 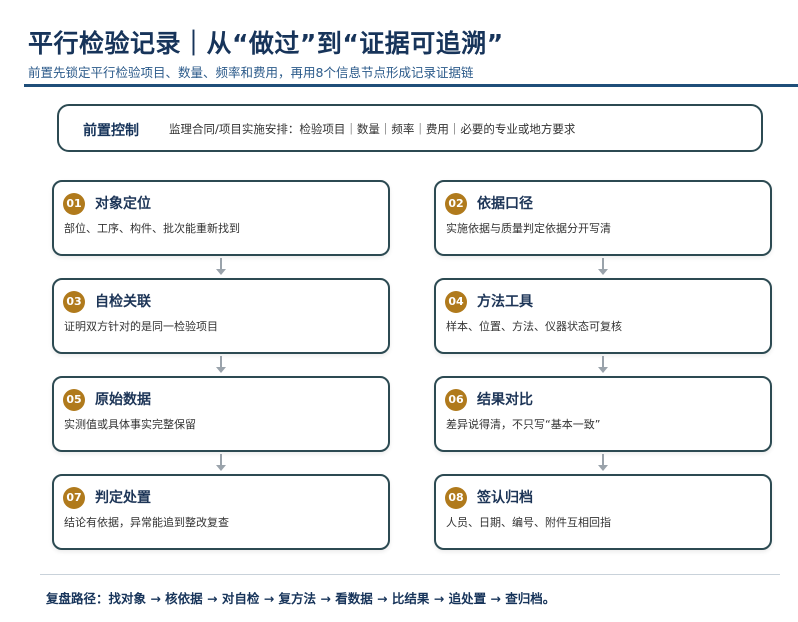 I want to click on pre-control-title: 前置控制, so click(x=111, y=131).